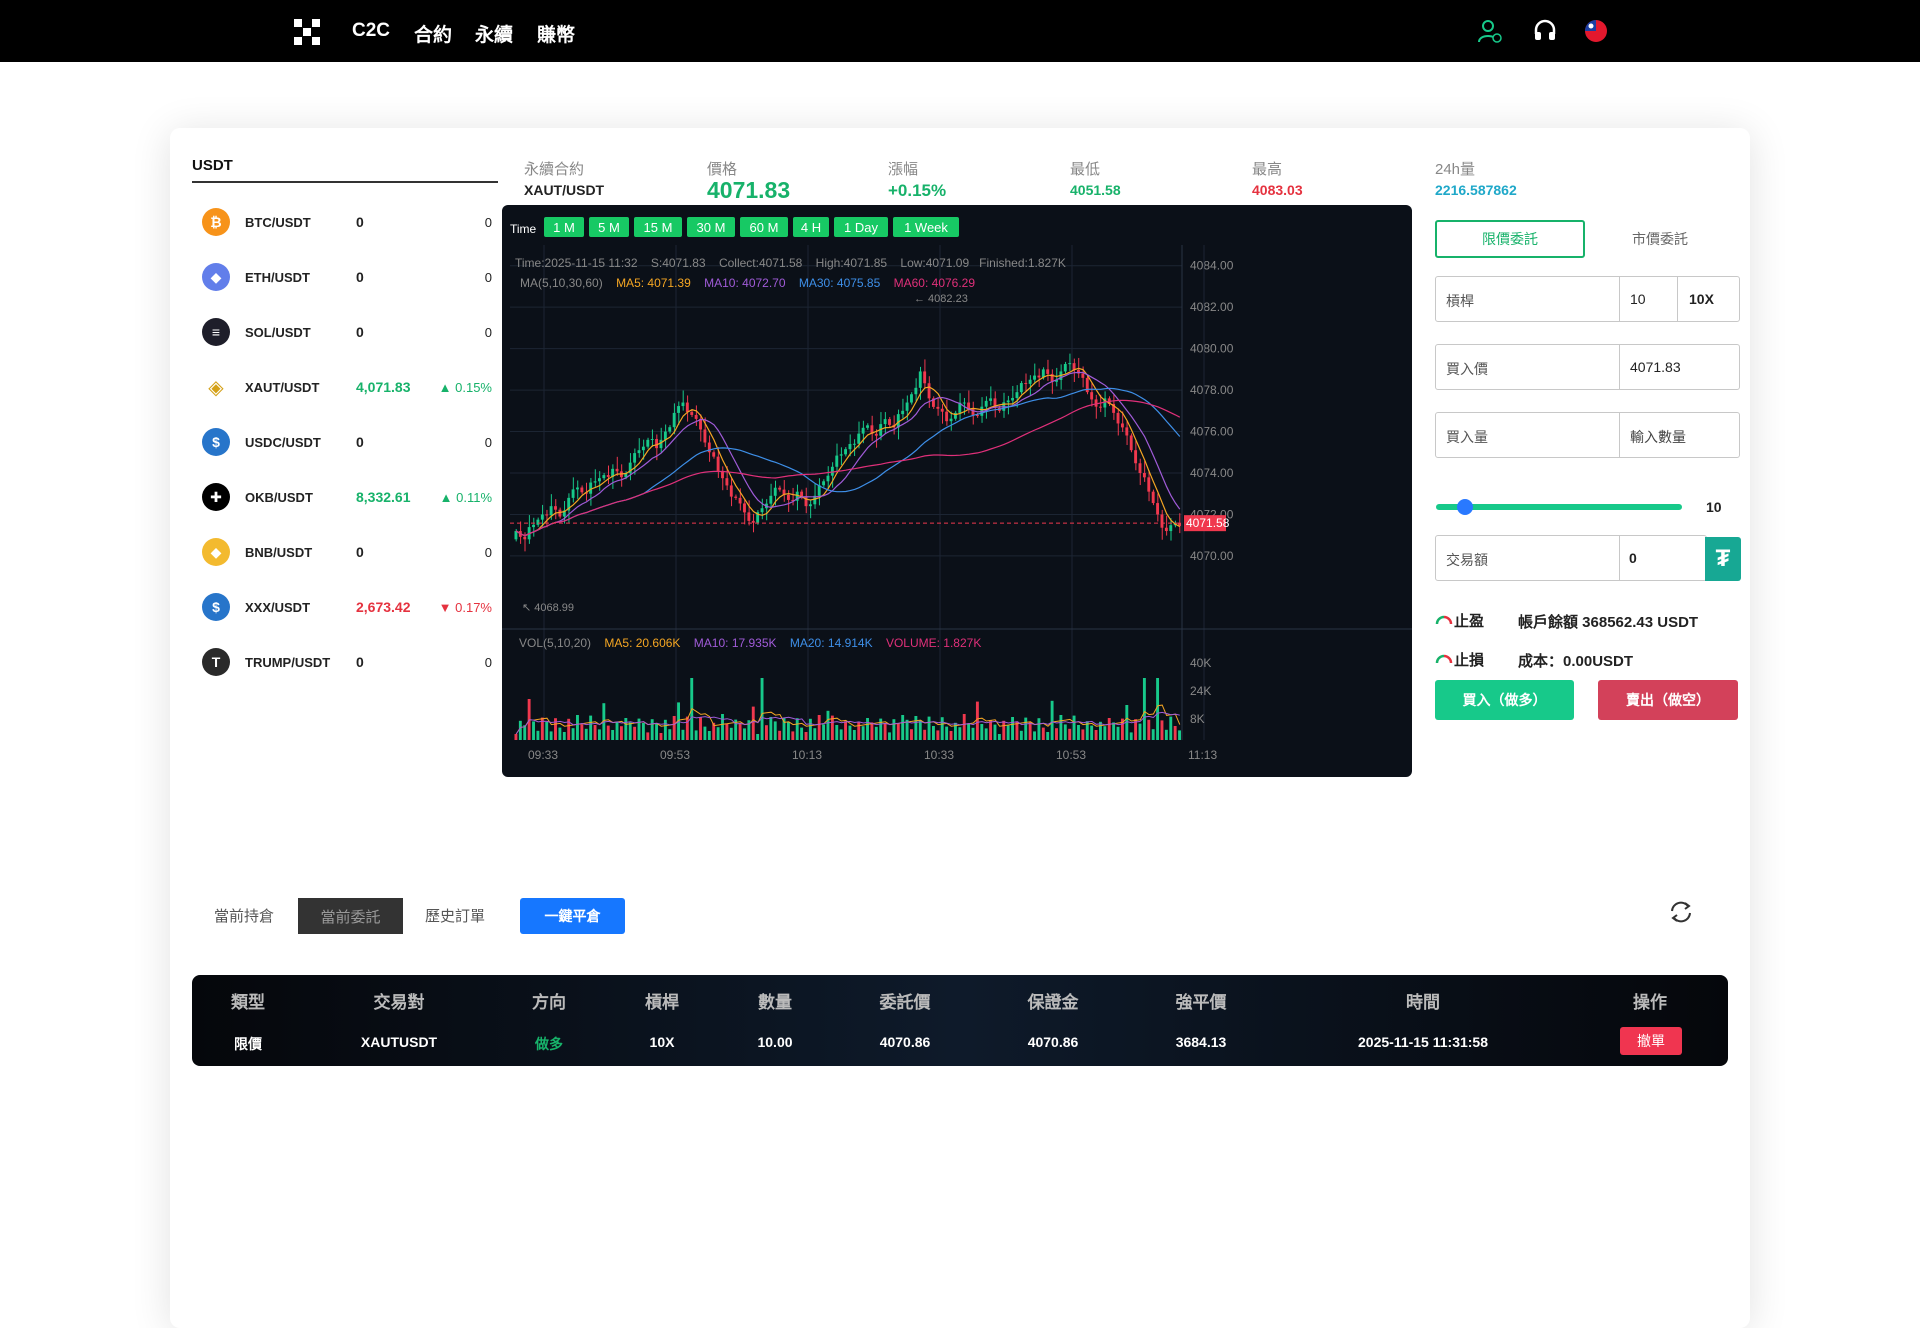 This screenshot has width=1920, height=1328. What do you see at coordinates (1619, 367) in the screenshot?
I see `field-divider` at bounding box center [1619, 367].